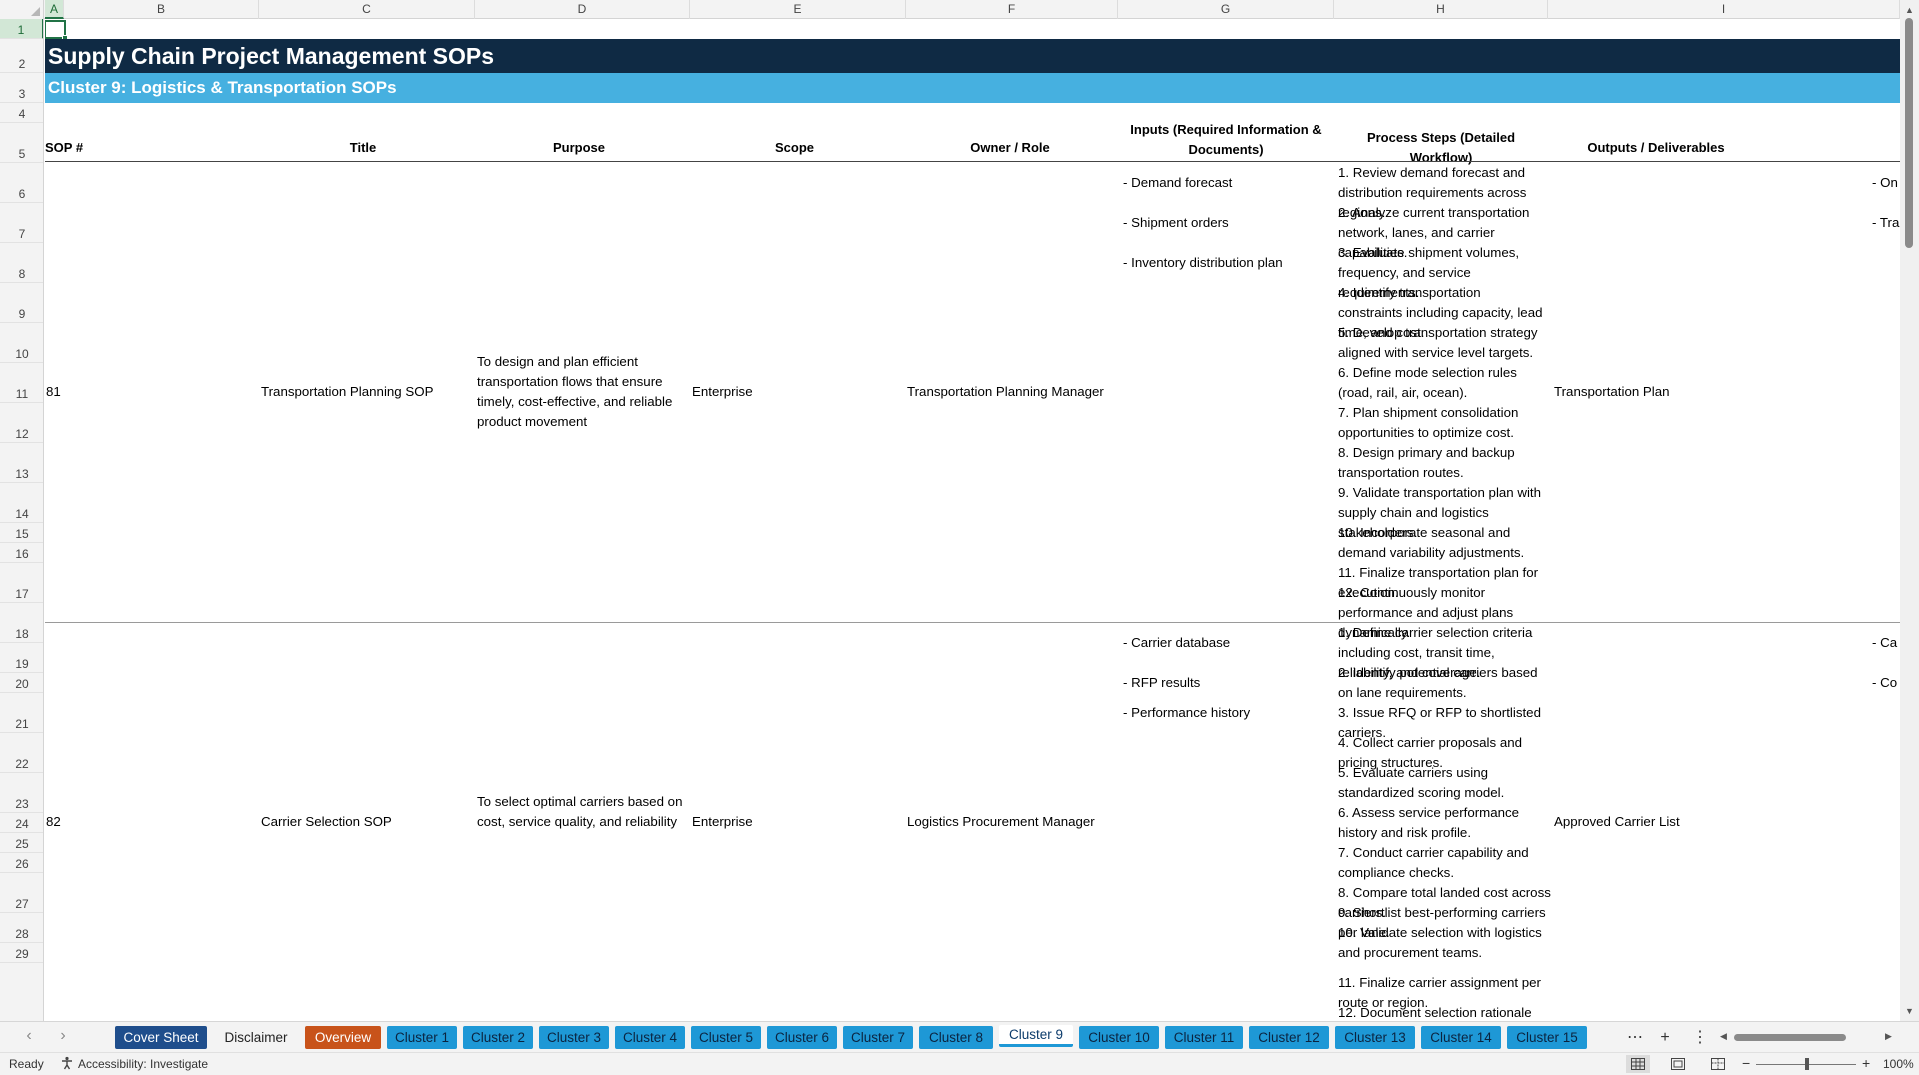 The width and height of the screenshot is (1919, 1075). Describe the element at coordinates (1036, 1036) in the screenshot. I see `sheet-tab-cluster-9: Cluster 9` at that location.